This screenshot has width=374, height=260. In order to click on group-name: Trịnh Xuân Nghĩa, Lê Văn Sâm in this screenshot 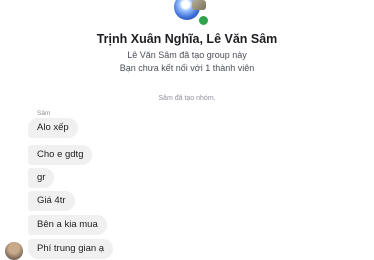, I will do `click(187, 39)`.